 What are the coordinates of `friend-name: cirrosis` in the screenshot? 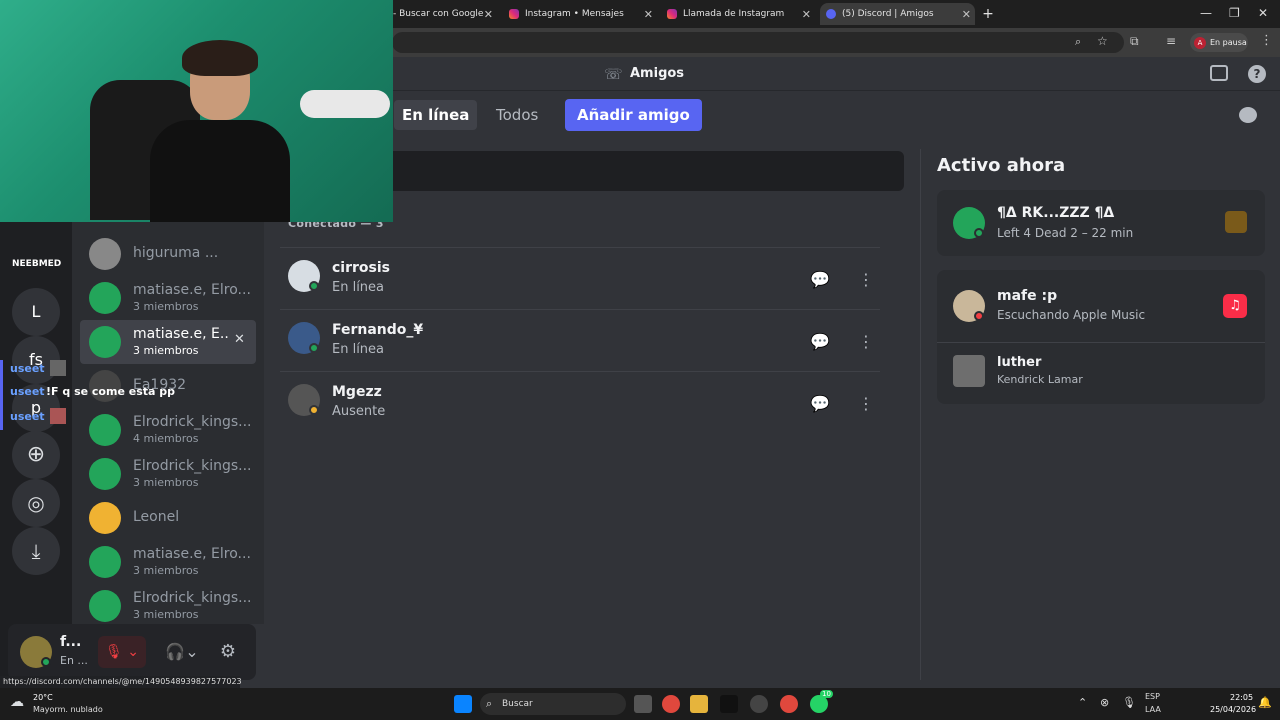 It's located at (361, 268).